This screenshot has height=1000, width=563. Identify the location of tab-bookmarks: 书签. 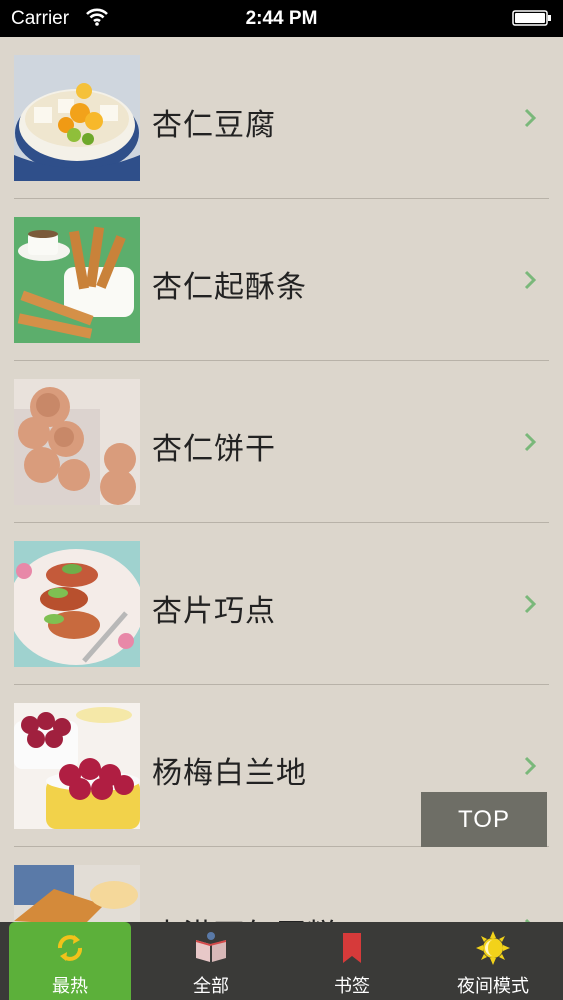
(352, 961).